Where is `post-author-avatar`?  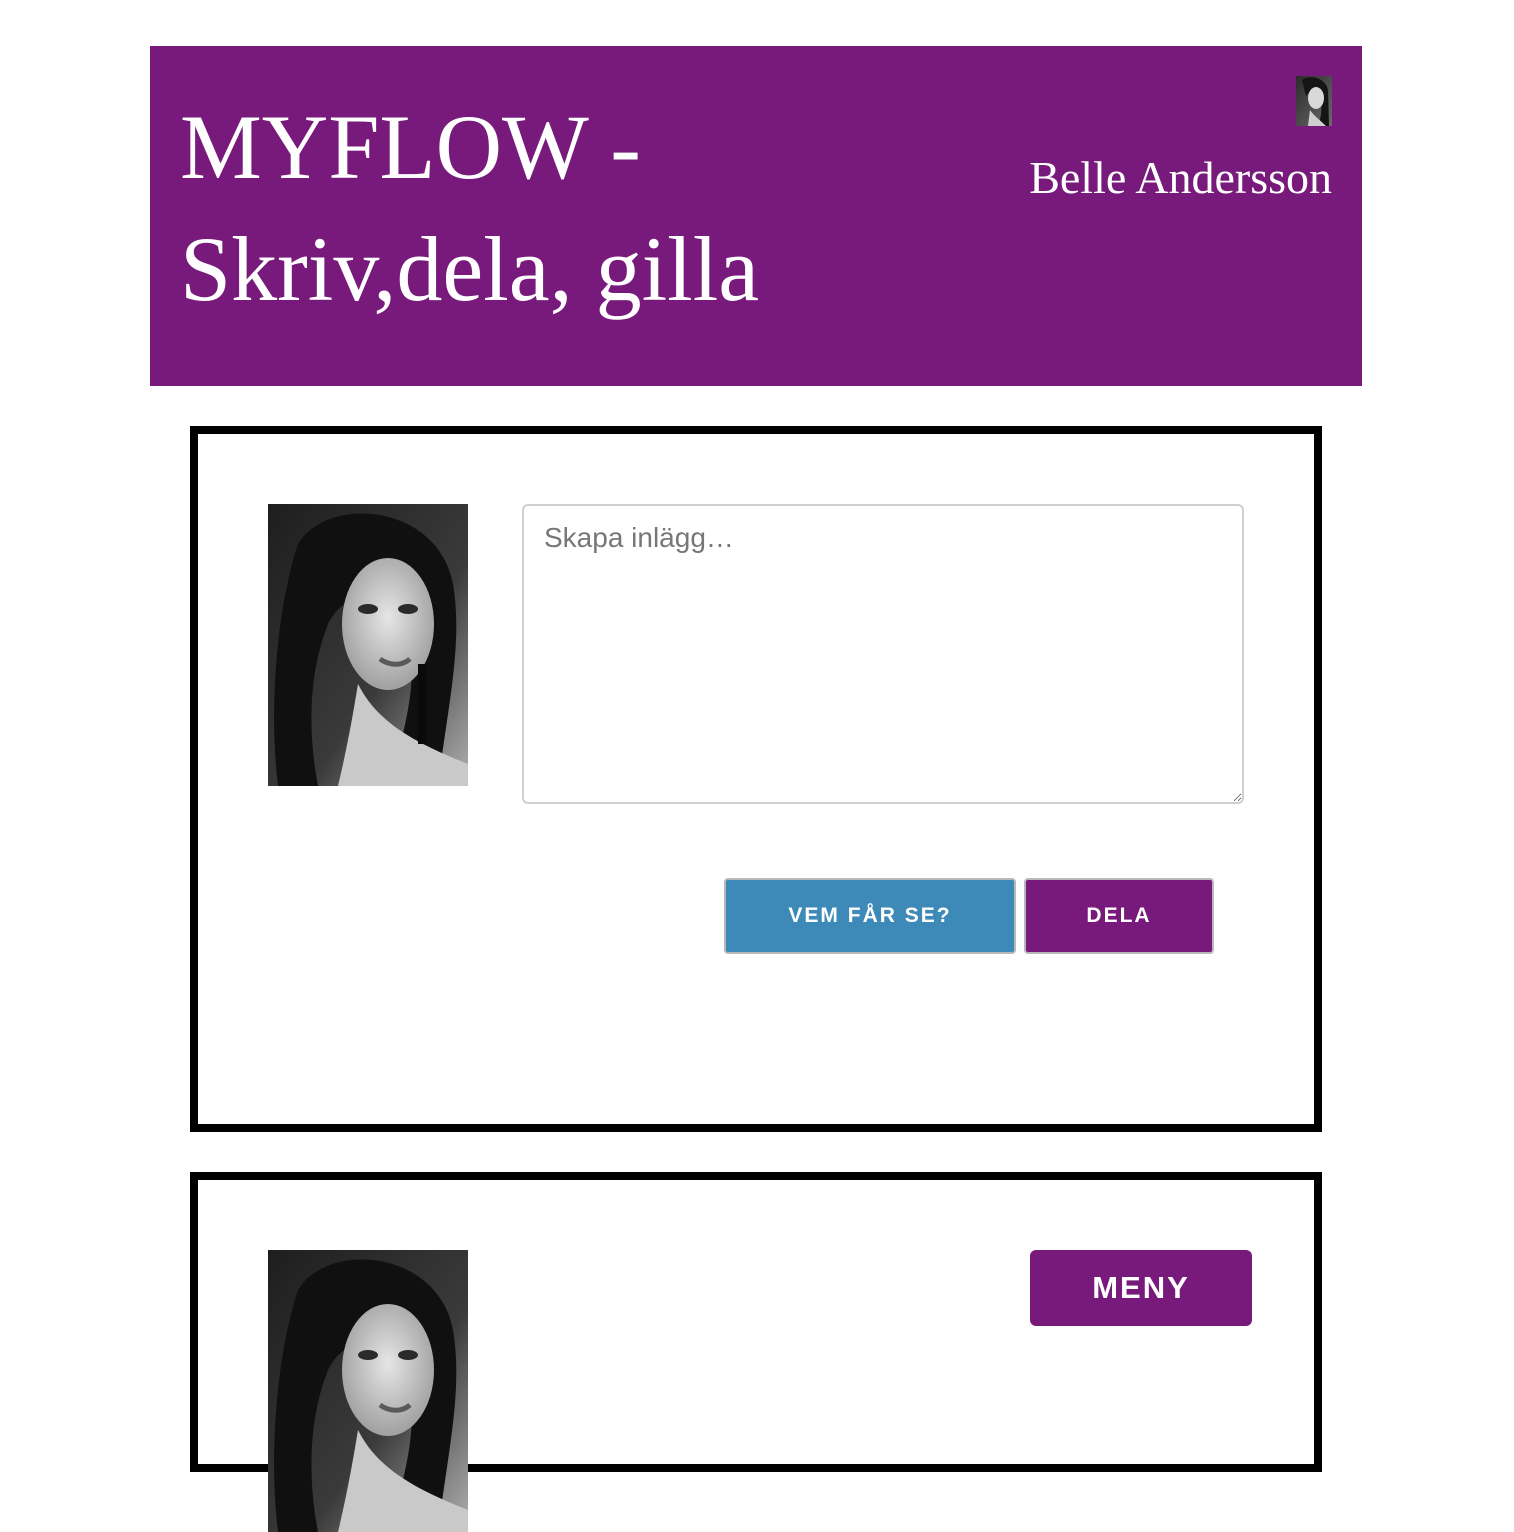 post-author-avatar is located at coordinates (368, 1391).